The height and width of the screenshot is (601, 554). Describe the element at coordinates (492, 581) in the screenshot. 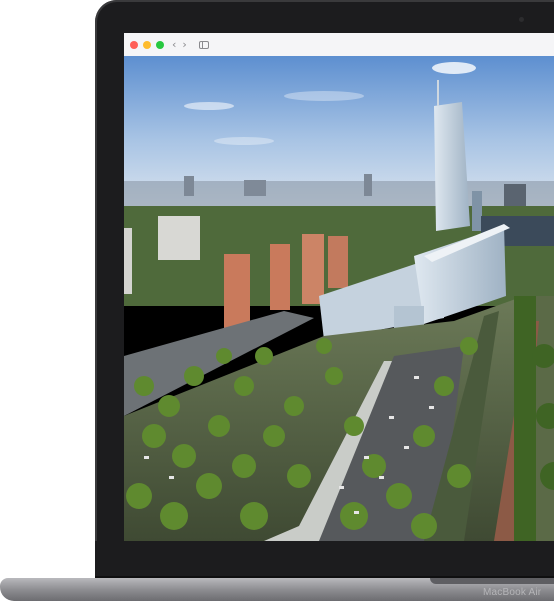

I see `laptop-base-notch` at that location.